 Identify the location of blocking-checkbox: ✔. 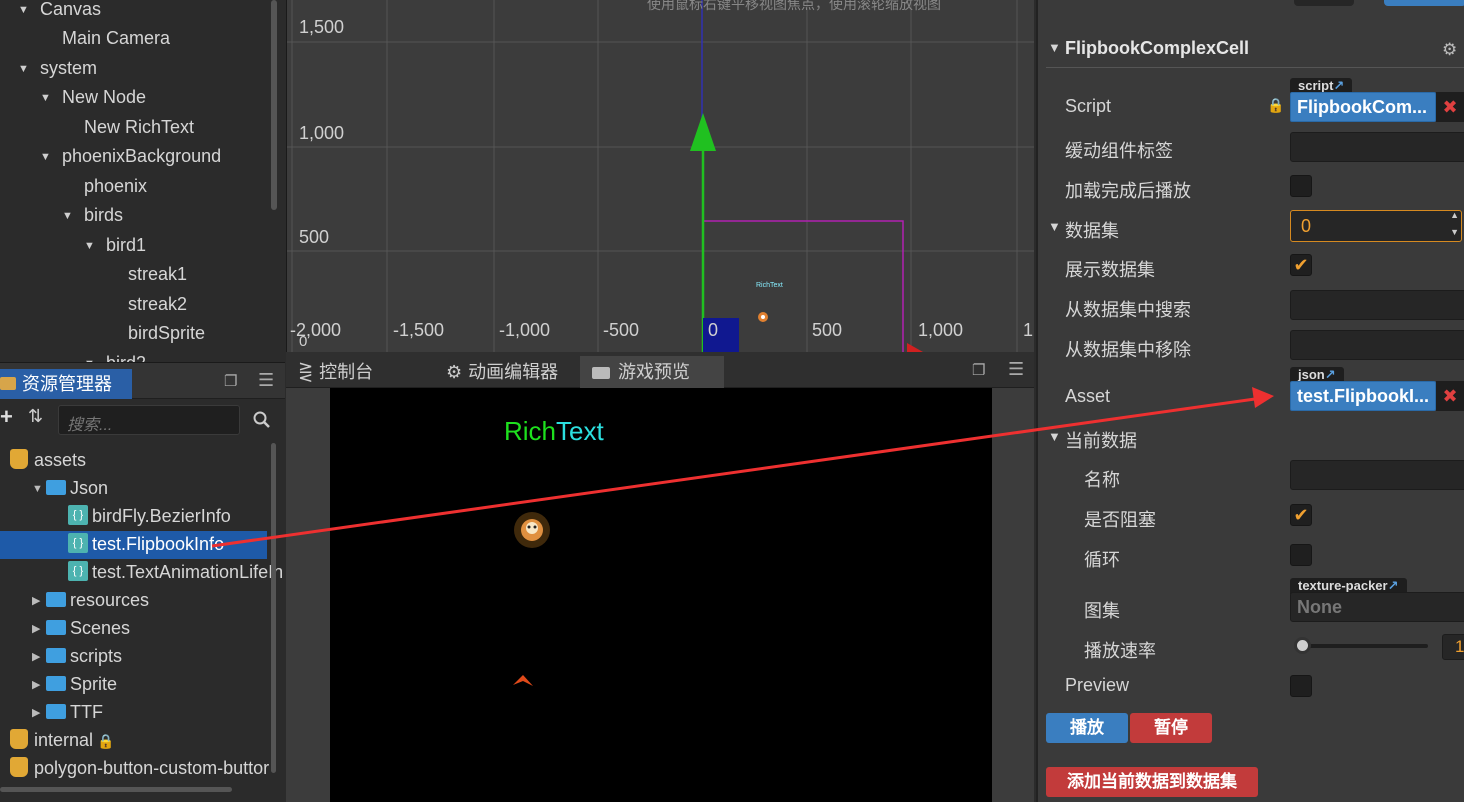
(1301, 515).